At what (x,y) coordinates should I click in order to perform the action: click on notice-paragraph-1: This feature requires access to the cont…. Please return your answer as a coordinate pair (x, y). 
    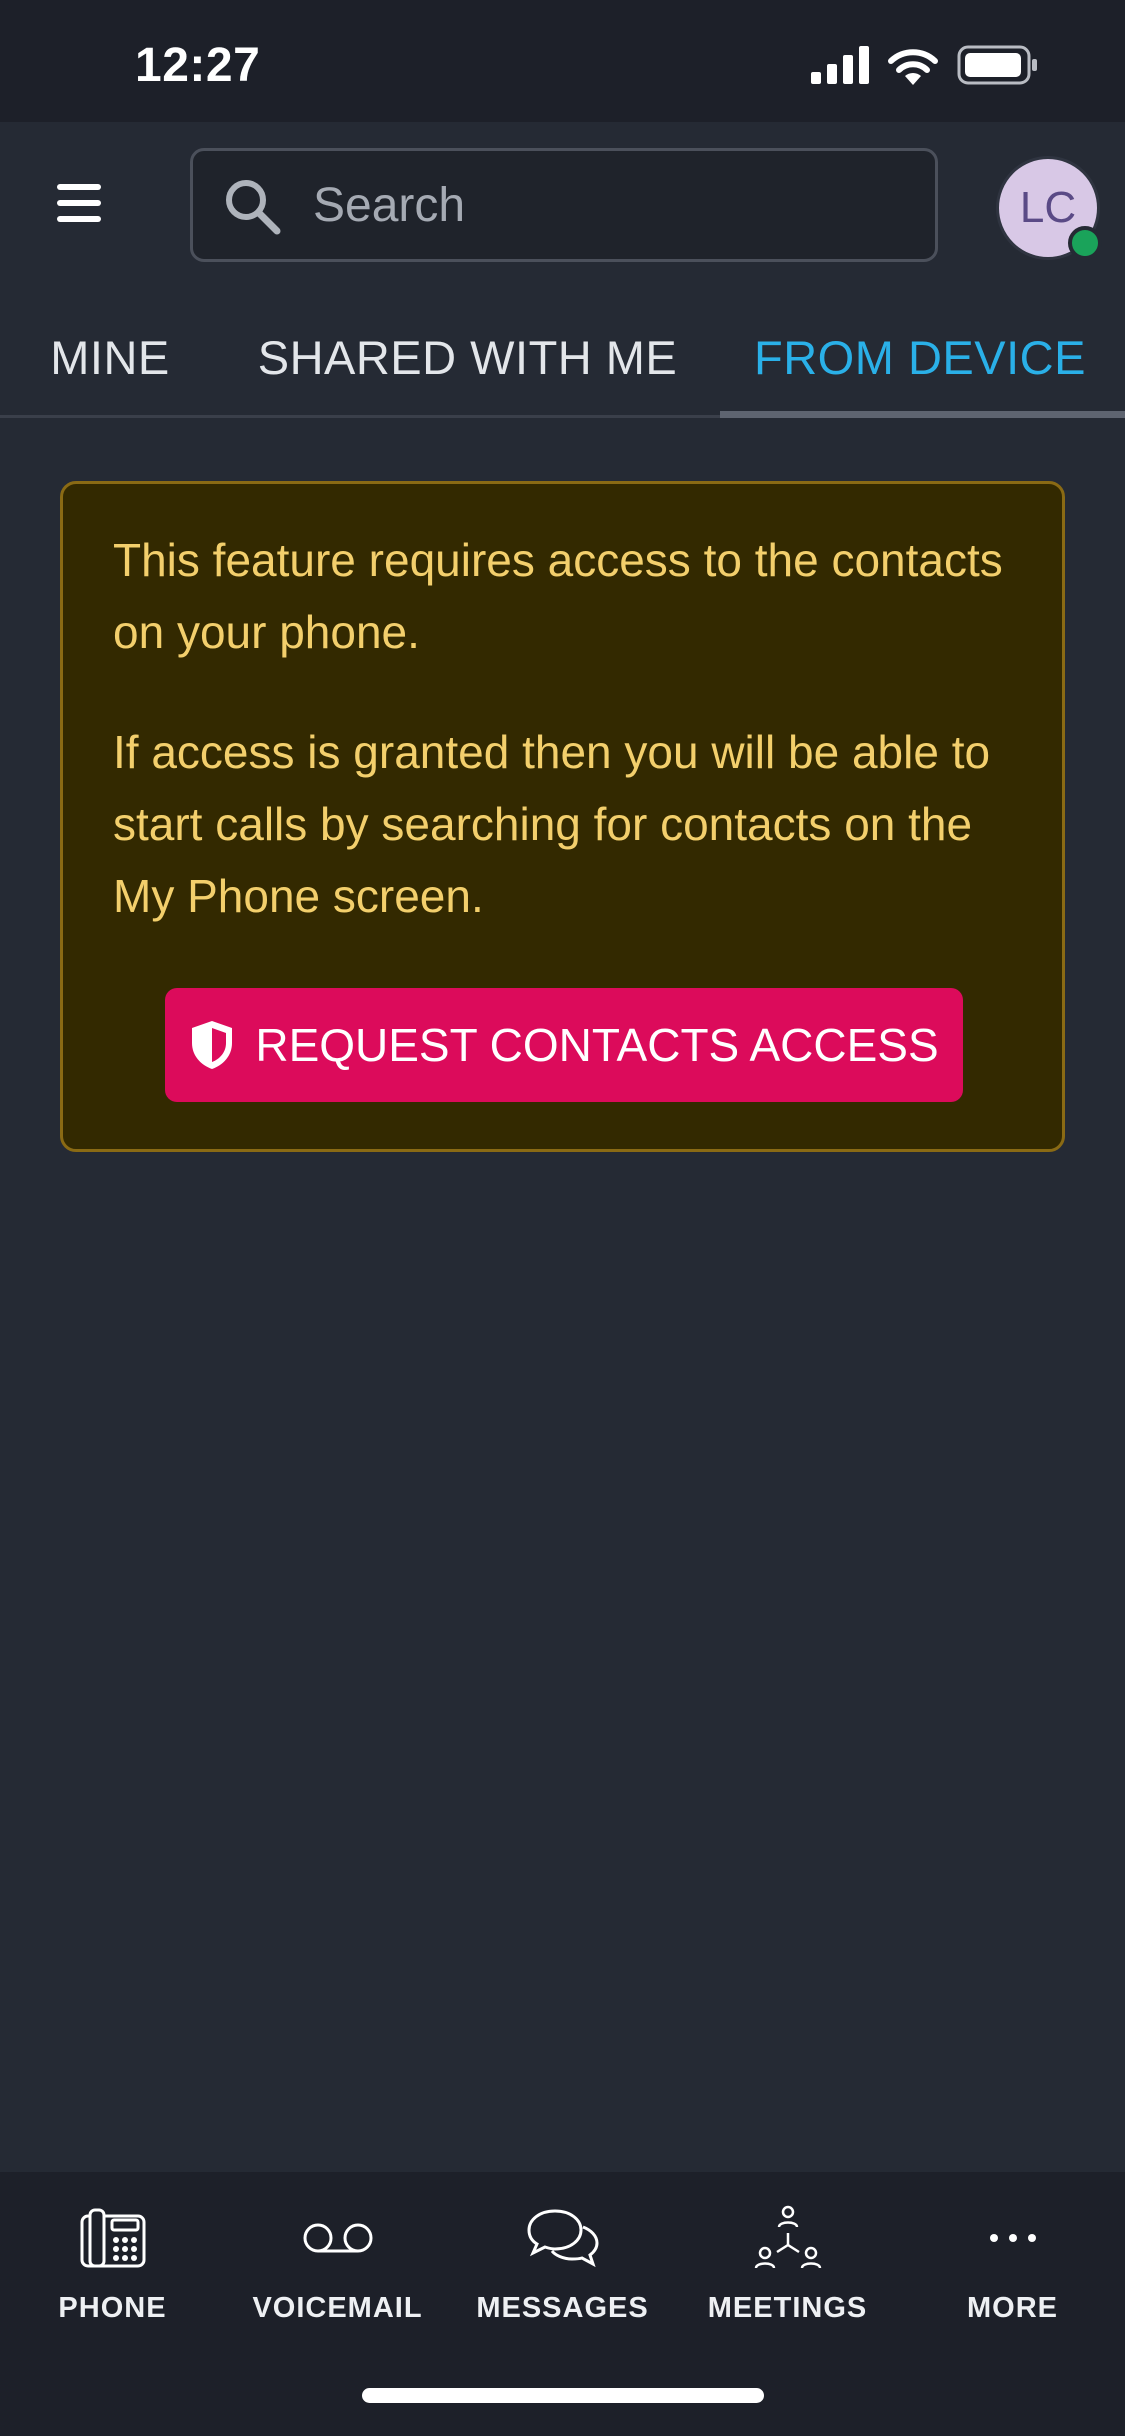
    Looking at the image, I should click on (558, 596).